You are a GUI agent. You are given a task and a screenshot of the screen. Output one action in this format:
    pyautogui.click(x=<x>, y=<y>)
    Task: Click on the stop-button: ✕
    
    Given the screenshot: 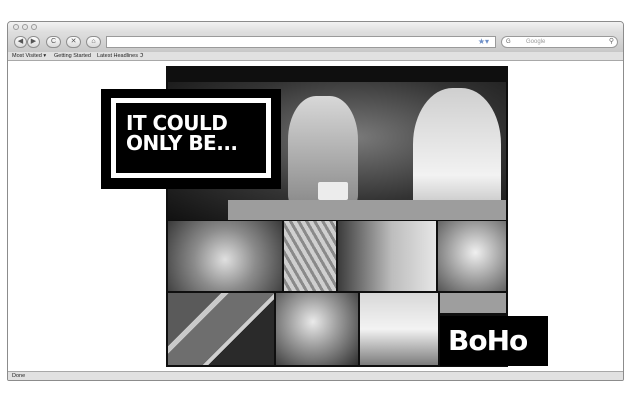 What is the action you would take?
    pyautogui.click(x=73, y=42)
    